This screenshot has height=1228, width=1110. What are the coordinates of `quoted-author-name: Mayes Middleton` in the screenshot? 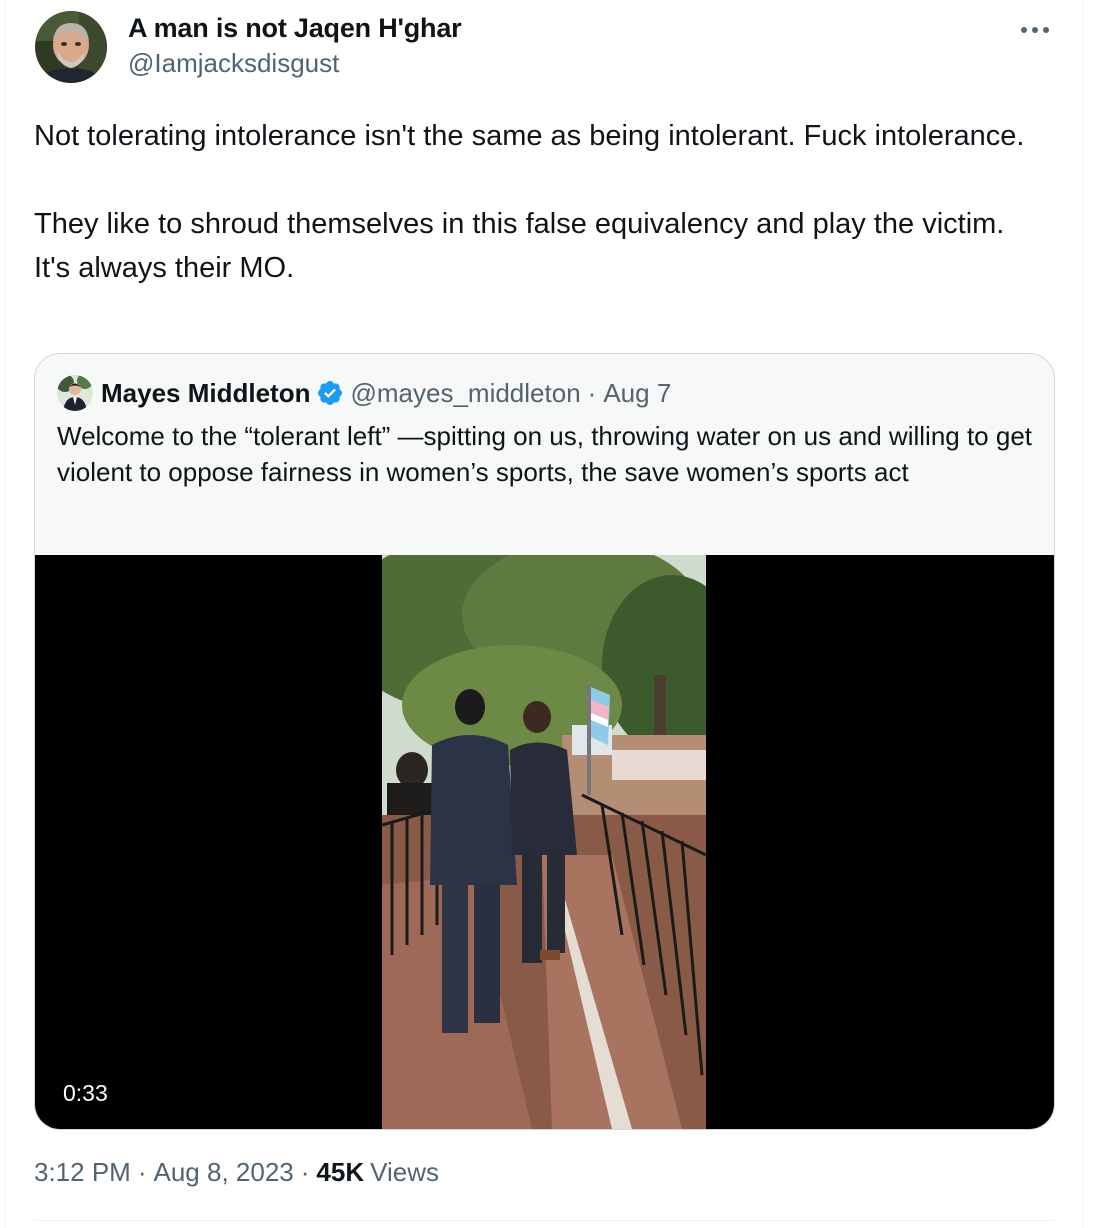 It's located at (205, 393).